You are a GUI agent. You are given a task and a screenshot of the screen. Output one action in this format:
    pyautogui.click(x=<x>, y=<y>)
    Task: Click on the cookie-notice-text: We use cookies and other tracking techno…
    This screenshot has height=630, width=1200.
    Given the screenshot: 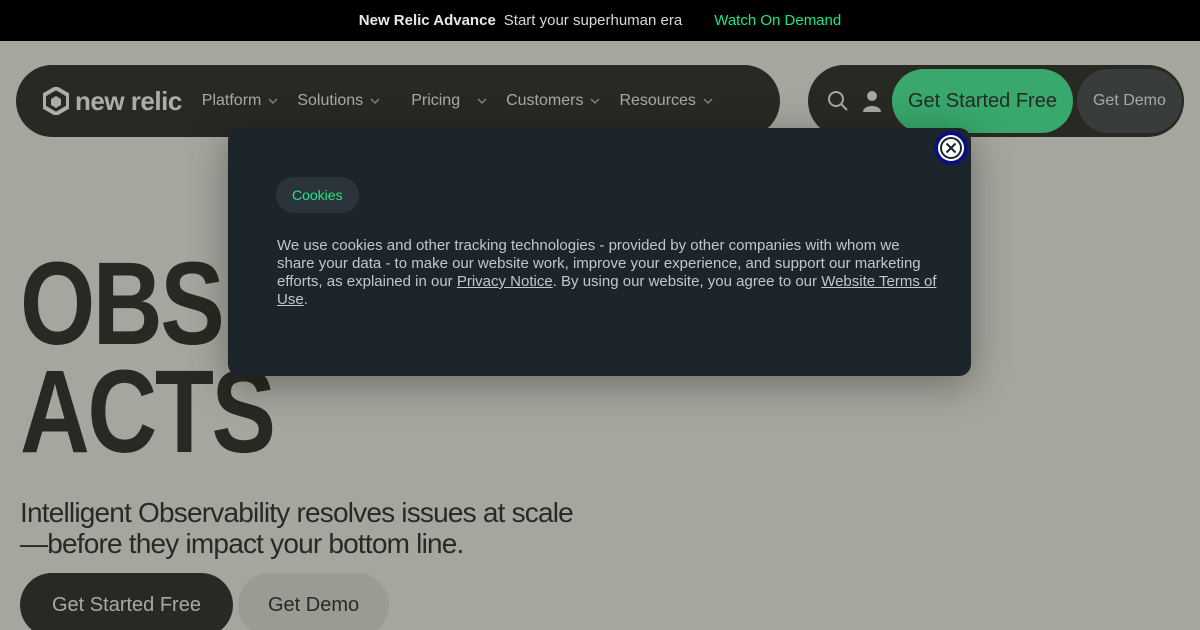 What is the action you would take?
    pyautogui.click(x=607, y=273)
    